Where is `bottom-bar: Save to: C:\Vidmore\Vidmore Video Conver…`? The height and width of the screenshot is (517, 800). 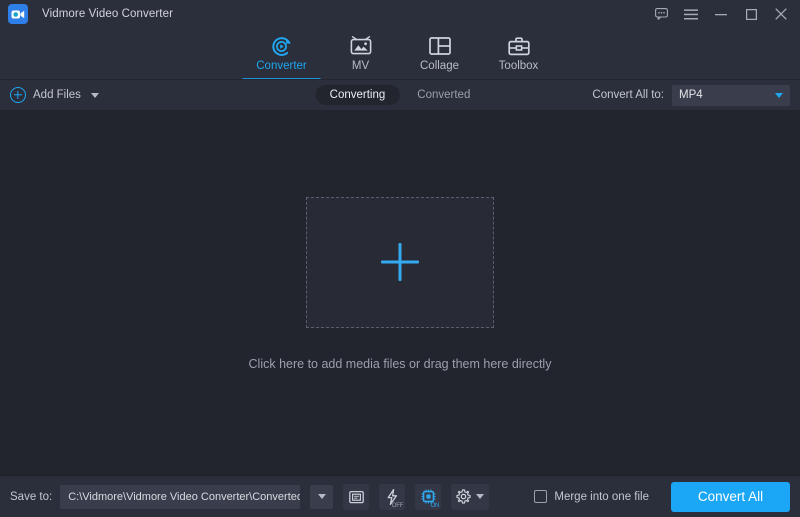
bottom-bar: Save to: C:\Vidmore\Vidmore Video Conver… is located at coordinates (400, 496).